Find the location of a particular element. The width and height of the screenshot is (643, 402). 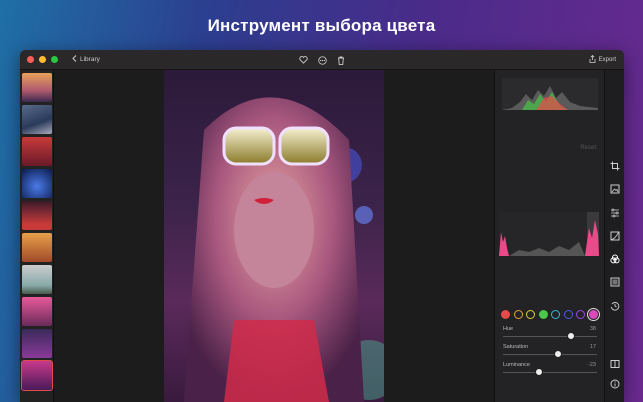

reset-button: Reset is located at coordinates (588, 148).